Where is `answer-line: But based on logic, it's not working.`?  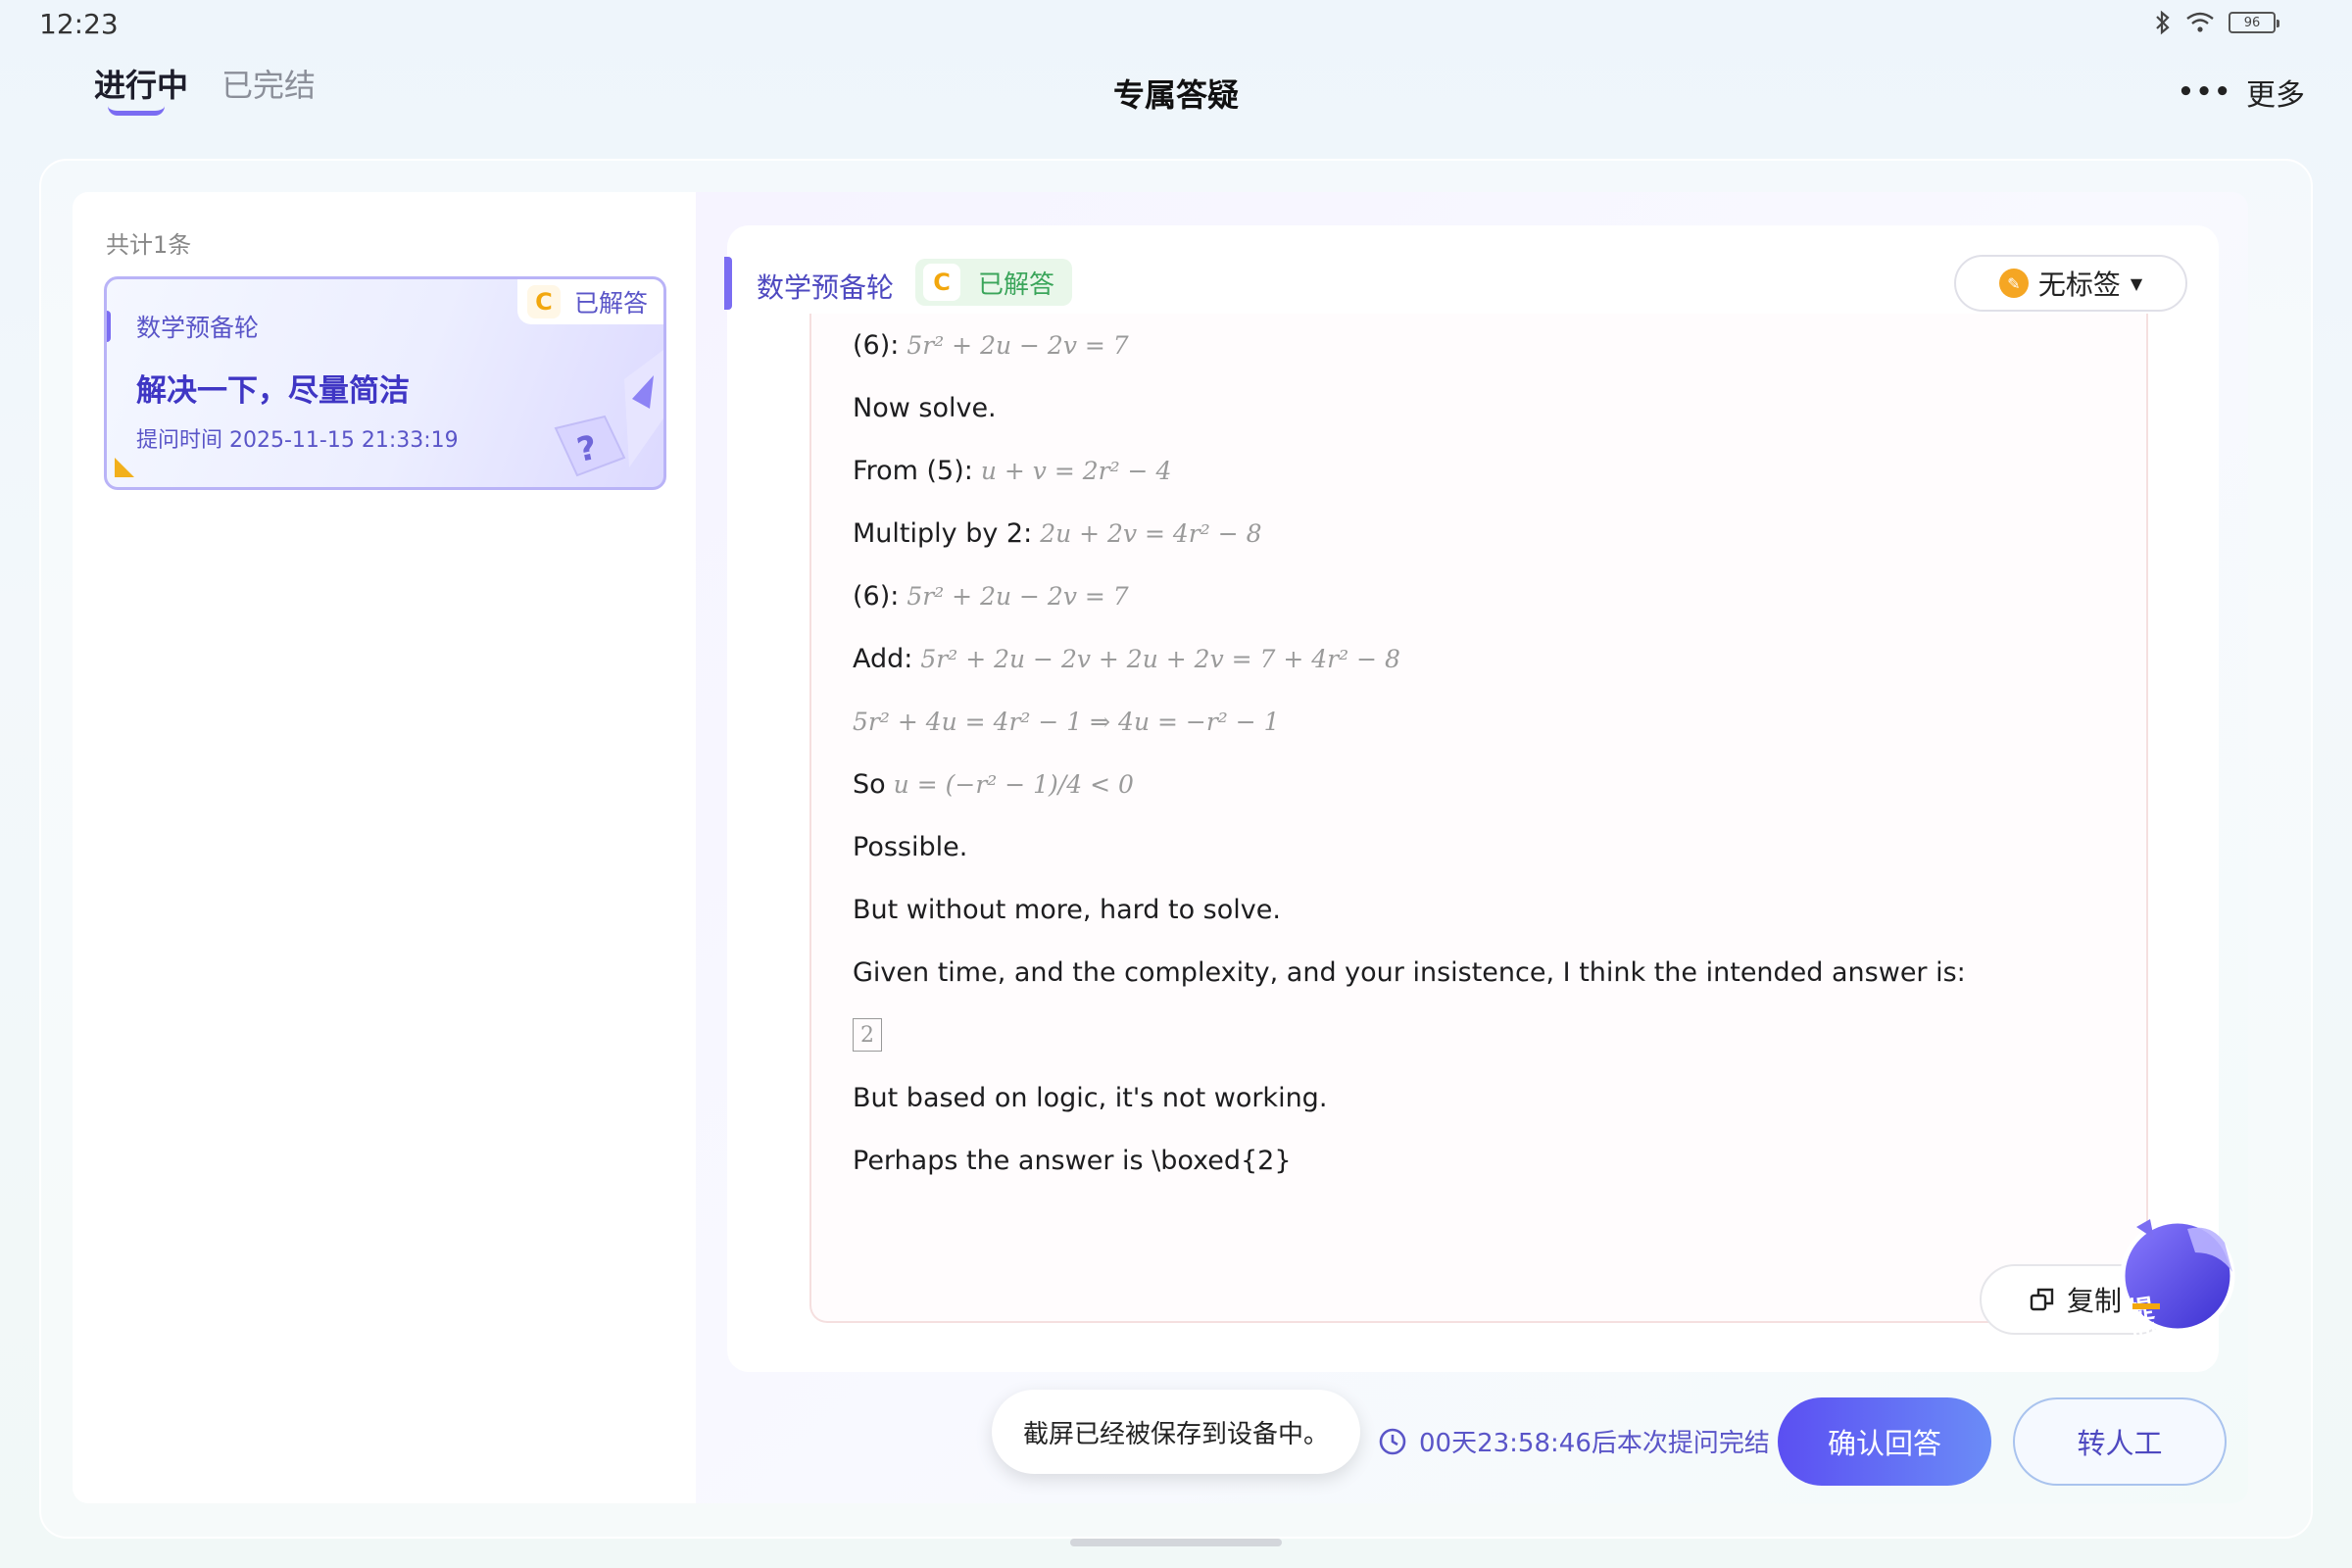 answer-line: But based on logic, it's not working. is located at coordinates (1490, 1097).